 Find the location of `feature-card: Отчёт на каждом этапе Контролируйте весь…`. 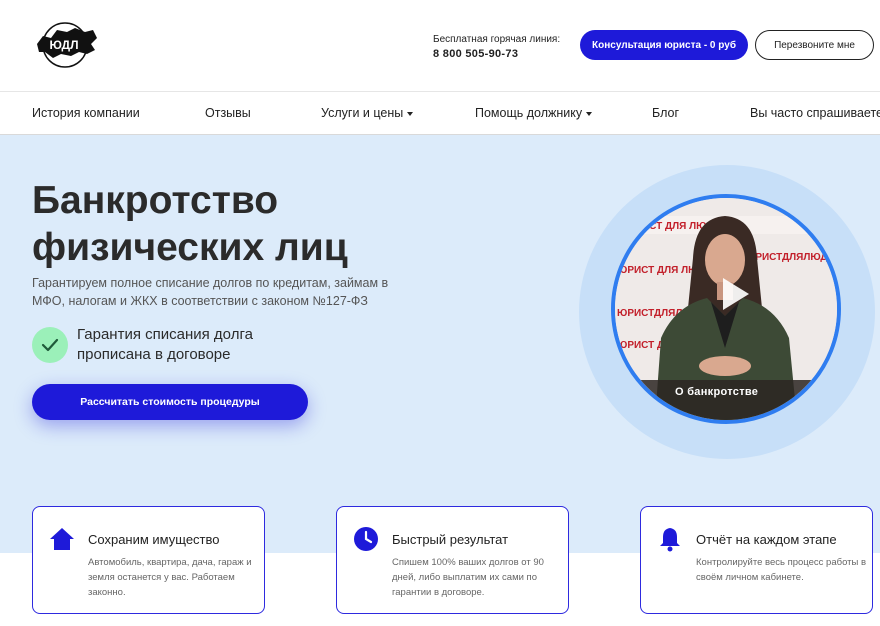

feature-card: Отчёт на каждом этапе Контролируйте весь… is located at coordinates (756, 560).